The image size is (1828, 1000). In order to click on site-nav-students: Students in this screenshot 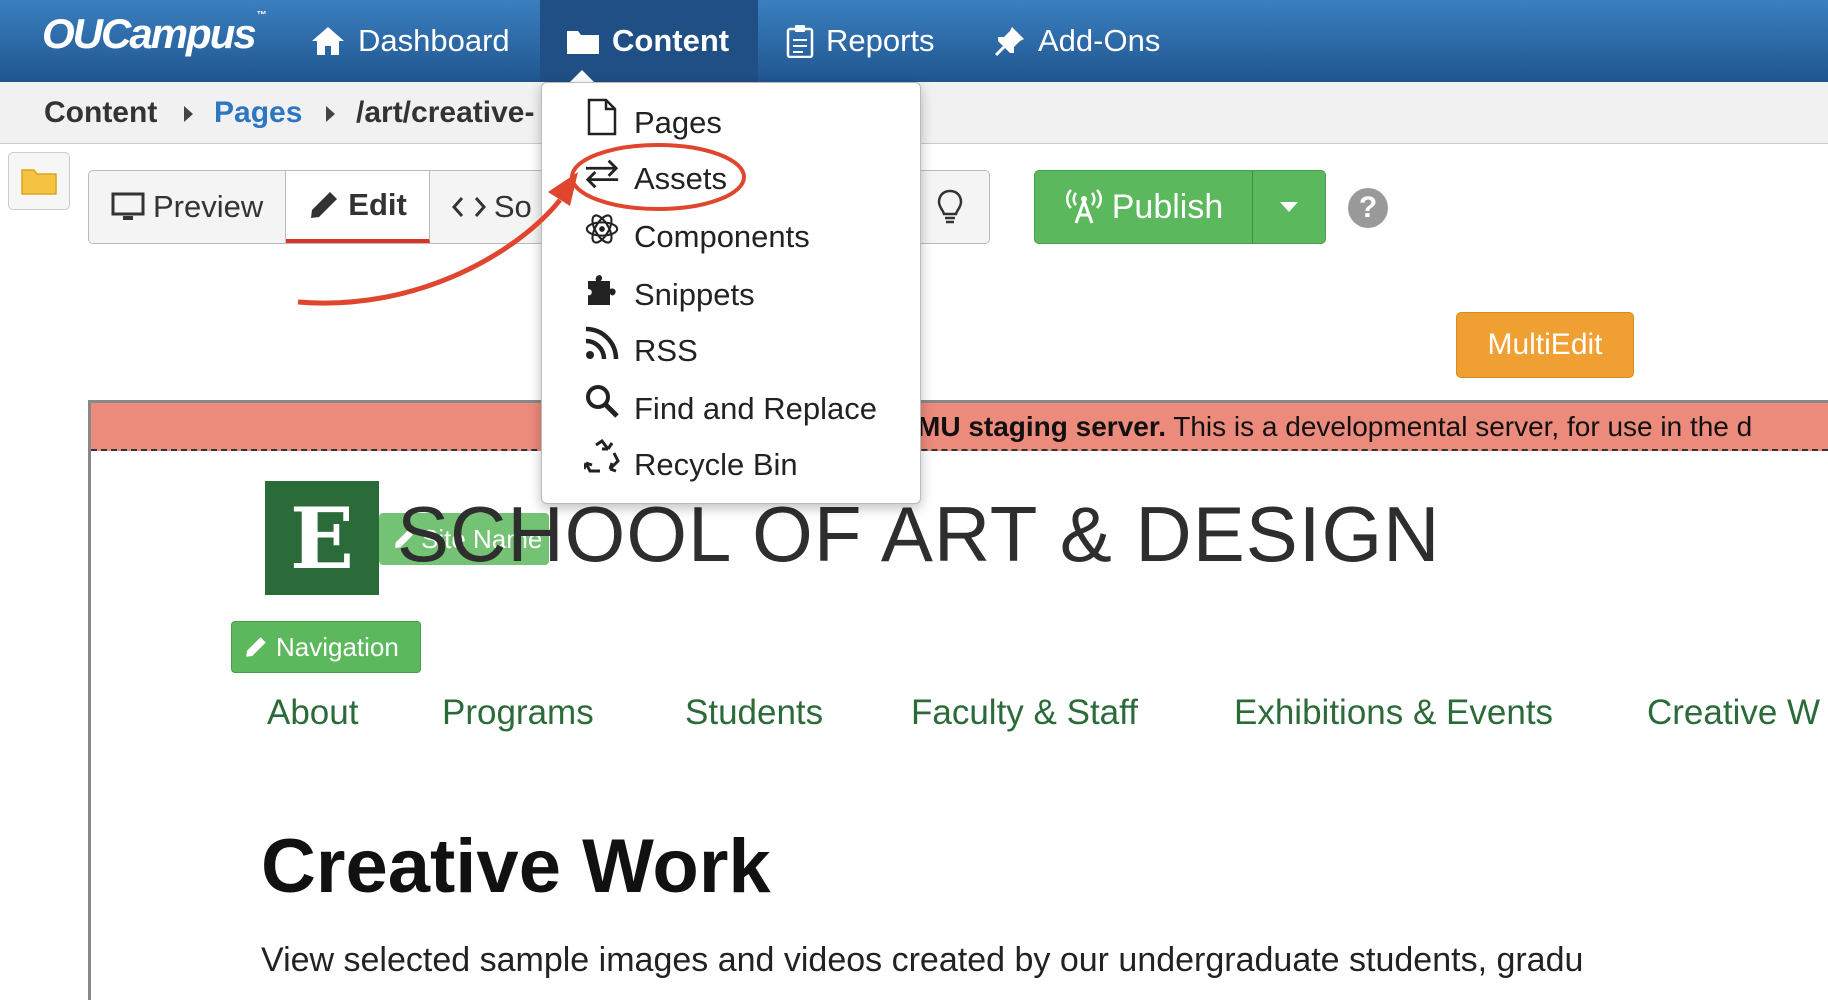, I will do `click(754, 713)`.